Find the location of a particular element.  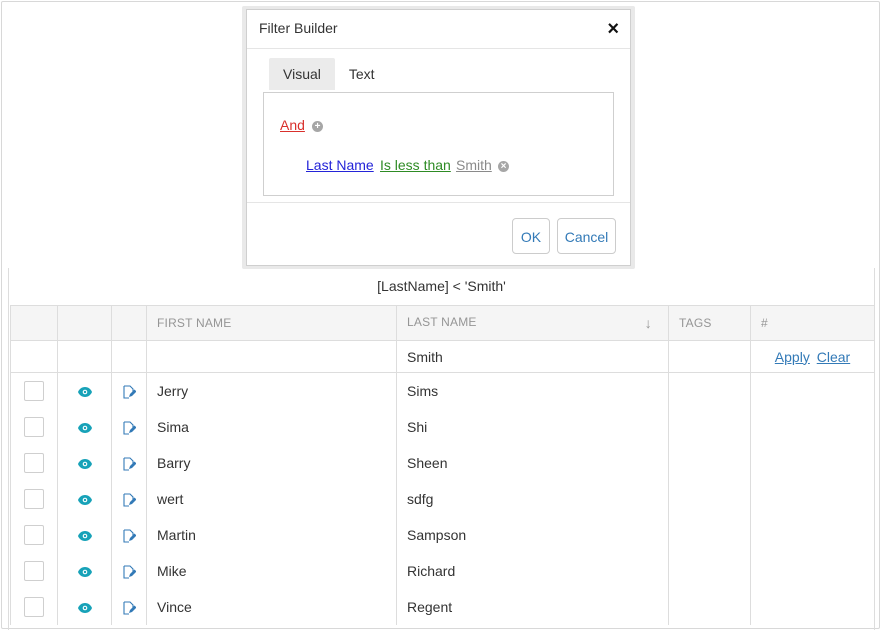

header-edit is located at coordinates (129, 323).